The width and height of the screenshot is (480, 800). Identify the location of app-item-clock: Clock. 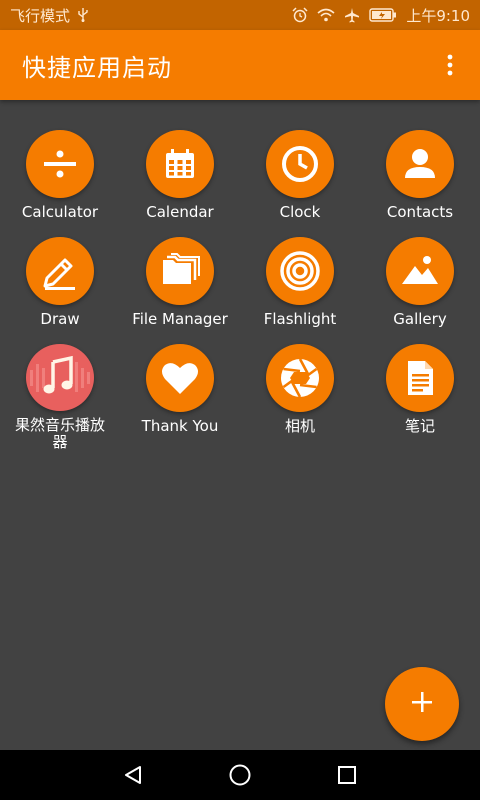
(300, 183).